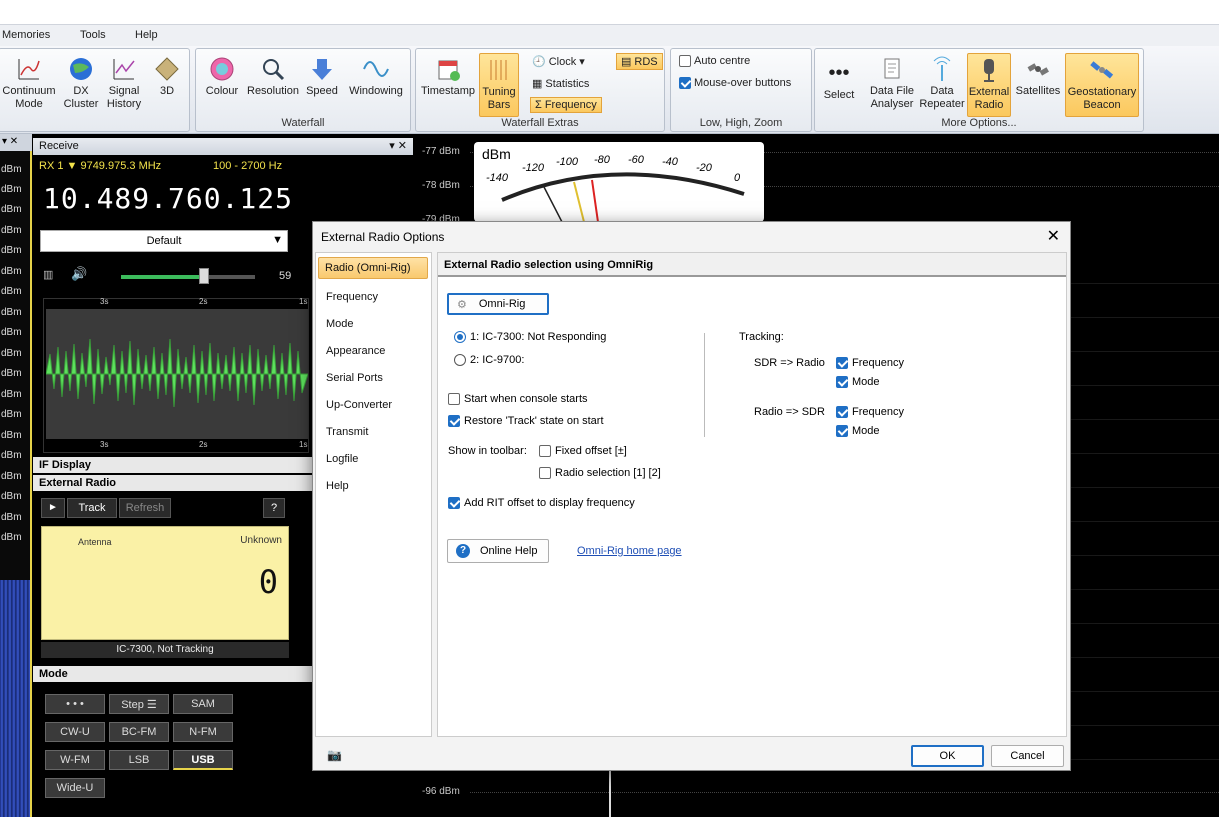 Image resolution: width=1219 pixels, height=817 pixels. What do you see at coordinates (139, 732) in the screenshot?
I see `mode-bcfm-button: BC-FM` at bounding box center [139, 732].